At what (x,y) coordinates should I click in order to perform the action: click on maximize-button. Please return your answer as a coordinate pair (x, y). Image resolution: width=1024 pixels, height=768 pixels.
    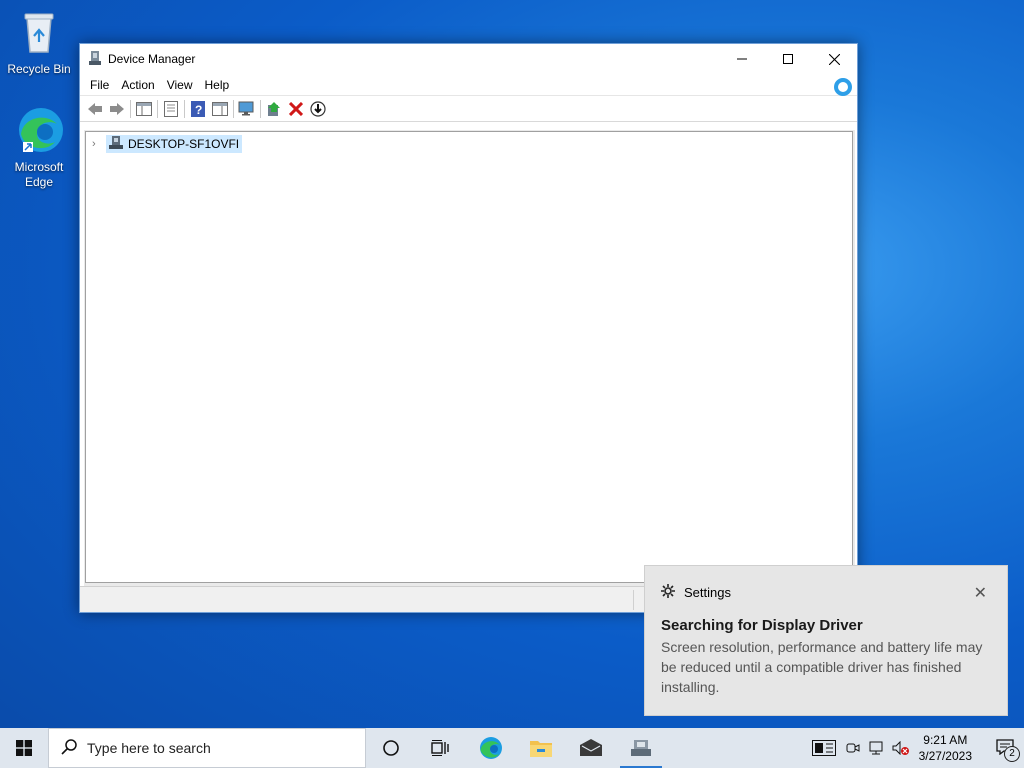
    Looking at the image, I should click on (788, 59).